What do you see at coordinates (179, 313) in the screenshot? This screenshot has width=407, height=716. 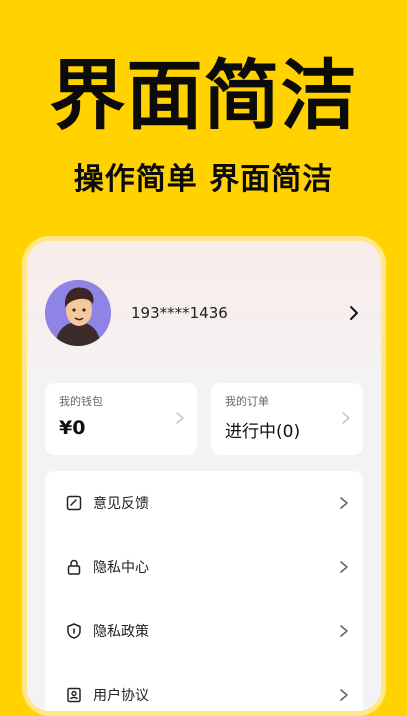 I see `phone-number: 193****1436` at bounding box center [179, 313].